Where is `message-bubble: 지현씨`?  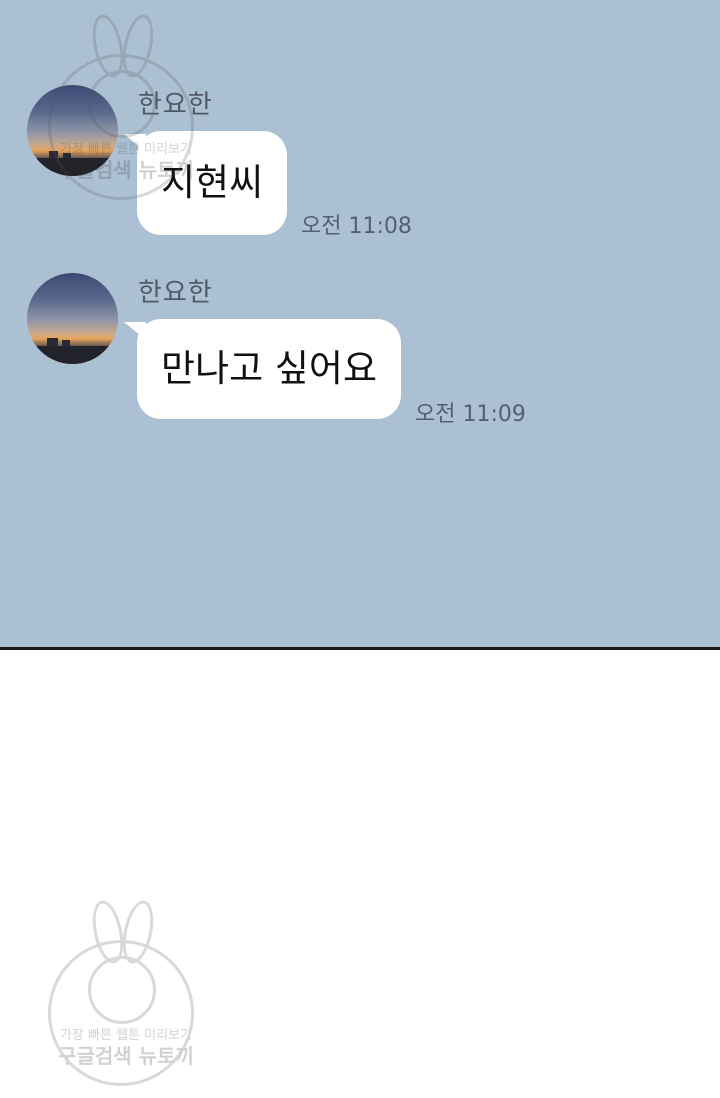
message-bubble: 지현씨 is located at coordinates (212, 183).